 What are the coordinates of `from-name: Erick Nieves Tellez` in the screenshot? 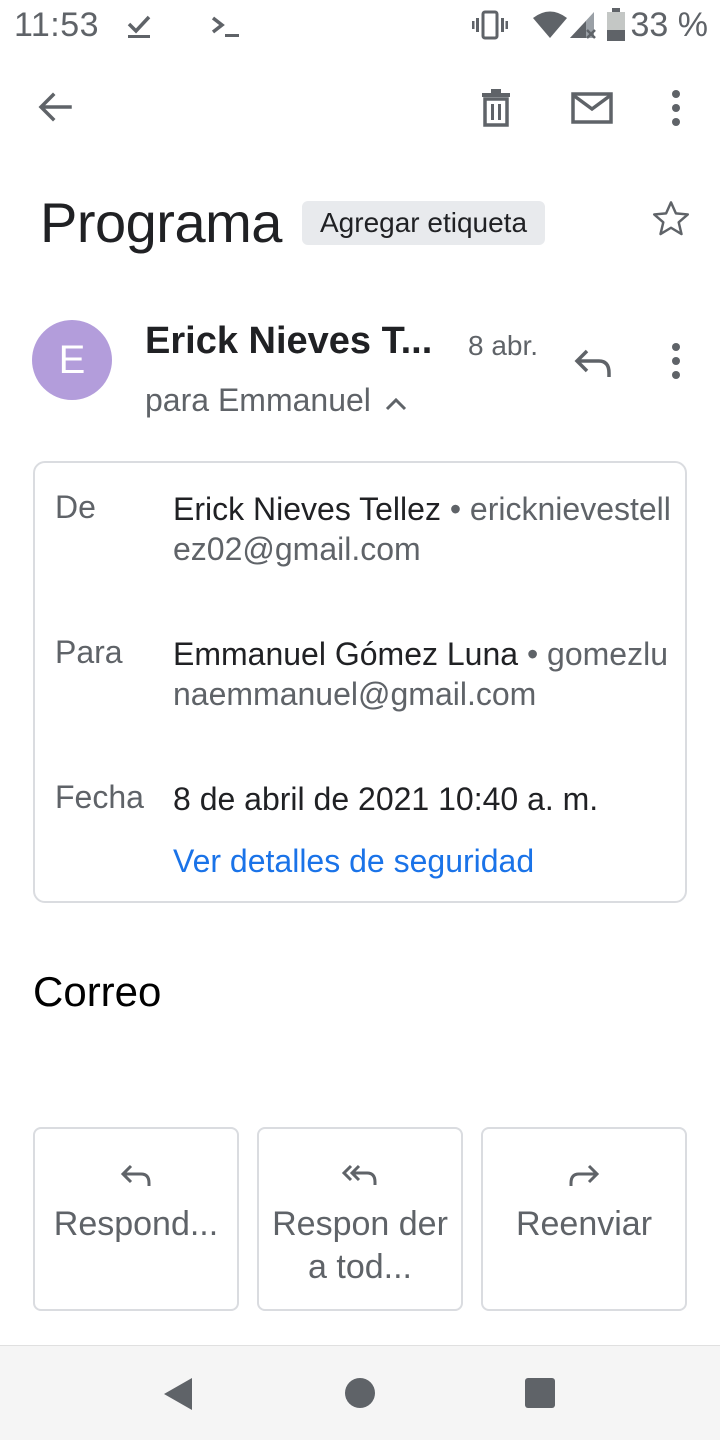 It's located at (307, 509).